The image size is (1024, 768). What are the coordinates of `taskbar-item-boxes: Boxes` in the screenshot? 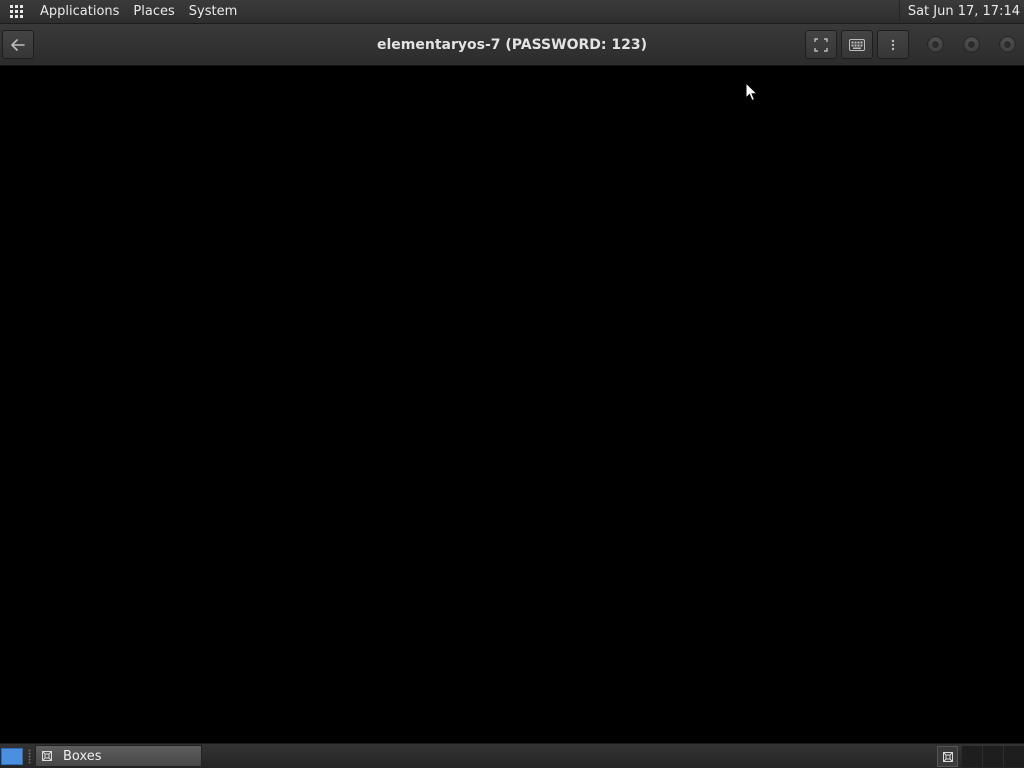 It's located at (118, 756).